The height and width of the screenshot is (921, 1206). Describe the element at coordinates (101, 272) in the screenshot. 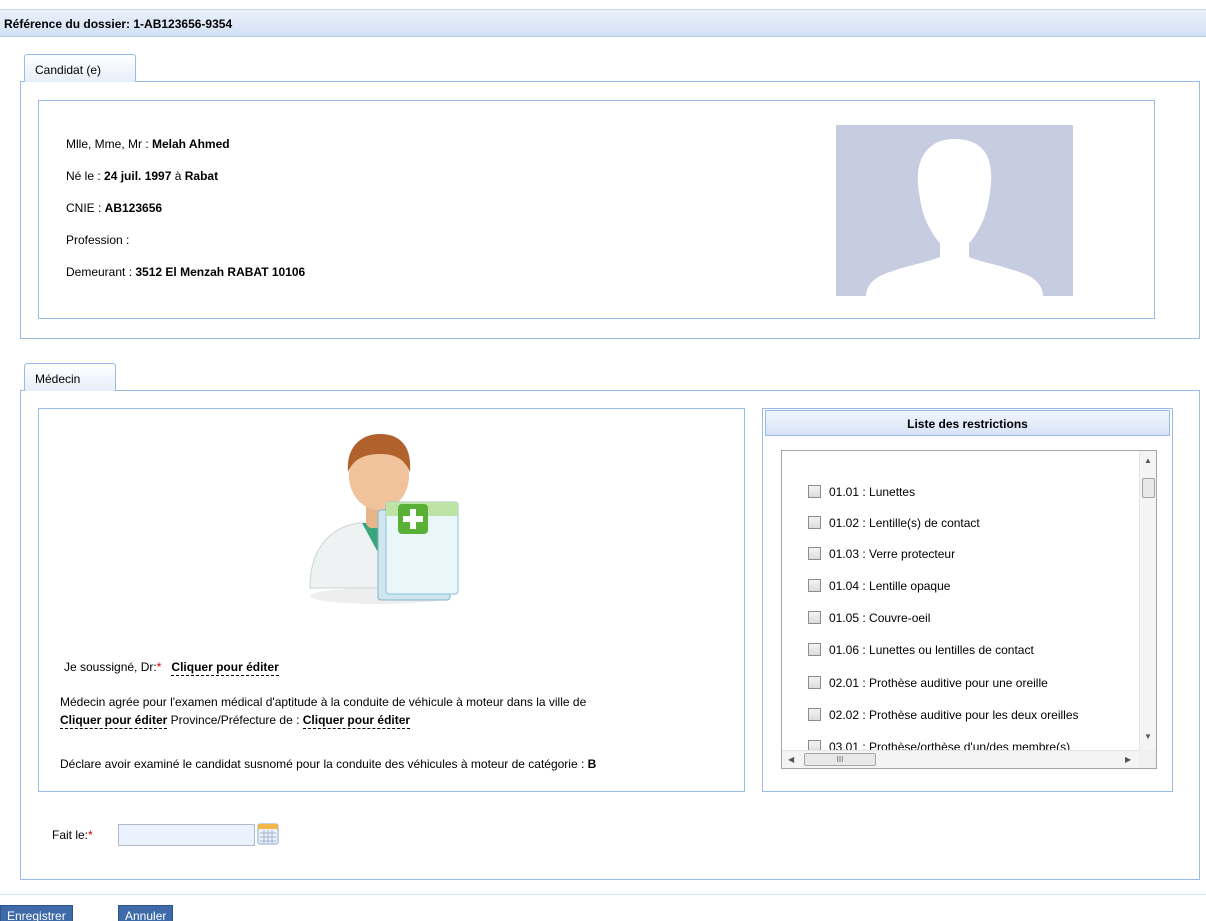

I see `address-label: Demeurant :` at that location.